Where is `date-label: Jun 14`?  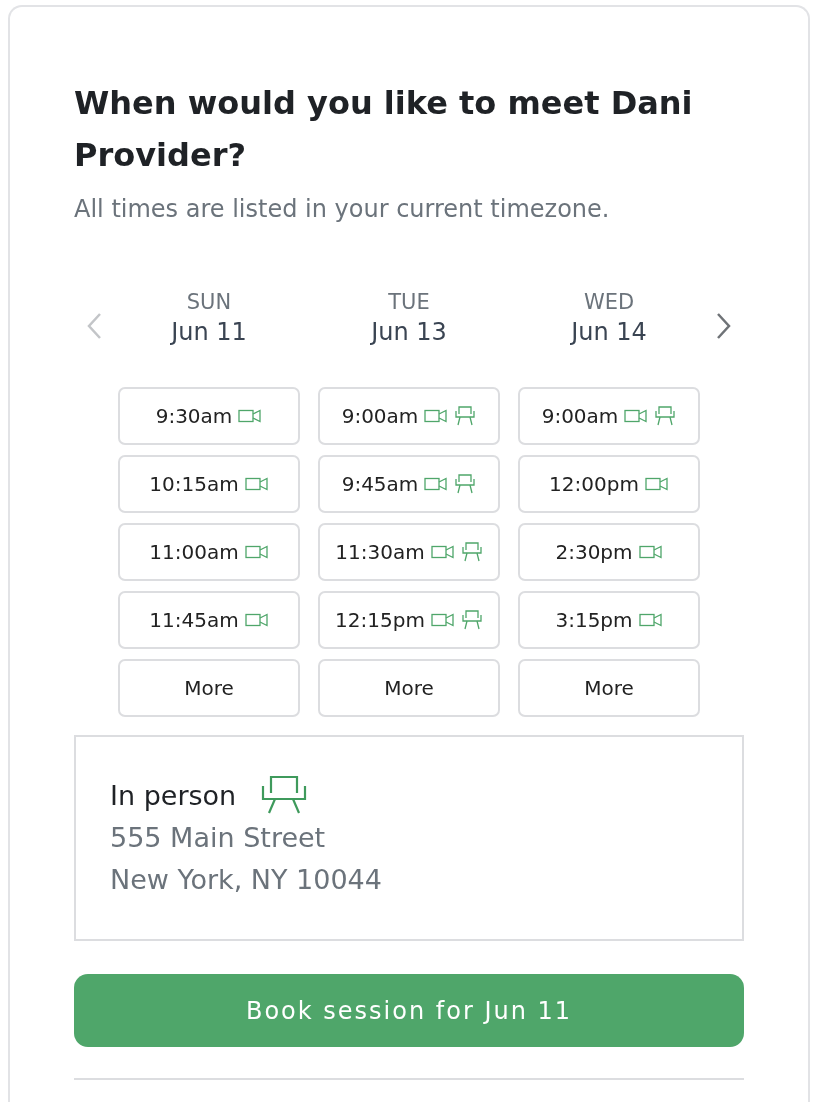 date-label: Jun 14 is located at coordinates (609, 332).